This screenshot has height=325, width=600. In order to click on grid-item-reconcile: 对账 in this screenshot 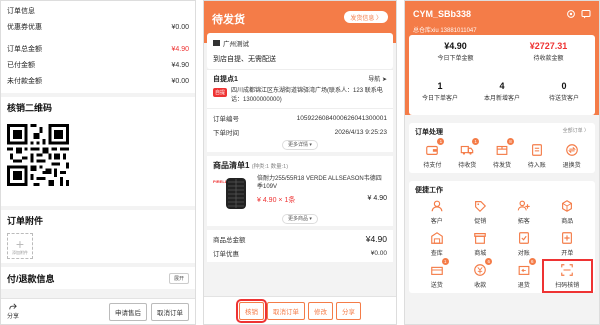, I will do `click(524, 244)`.